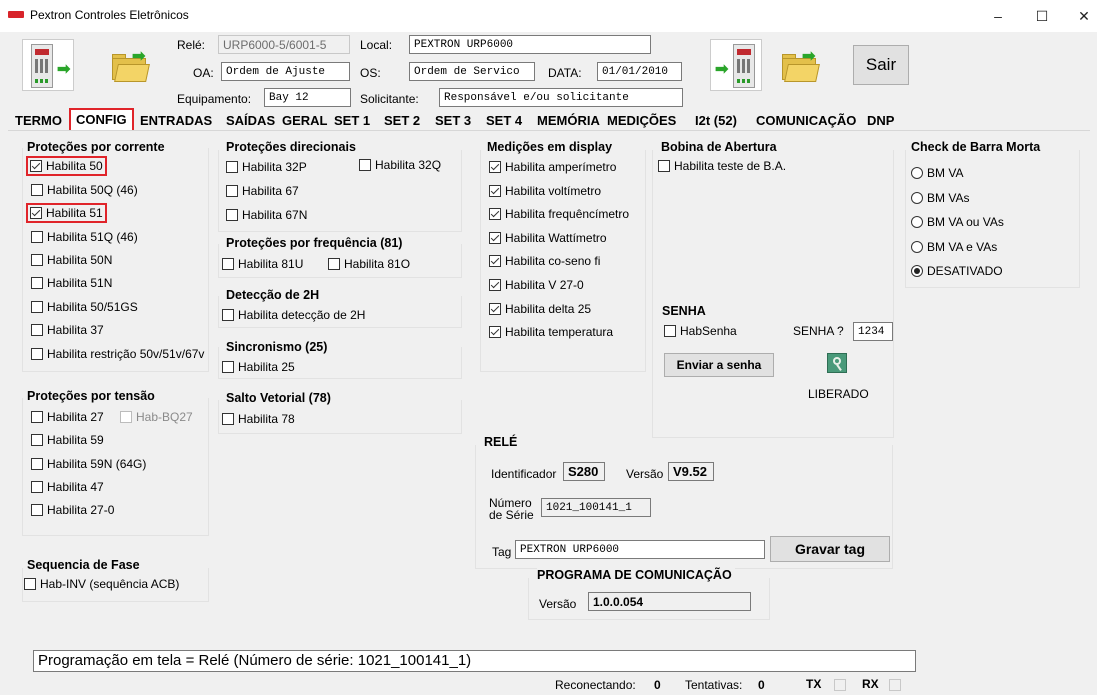  Describe the element at coordinates (806, 120) in the screenshot. I see `tab-comunicacao: COMUNICAÇÃO` at that location.